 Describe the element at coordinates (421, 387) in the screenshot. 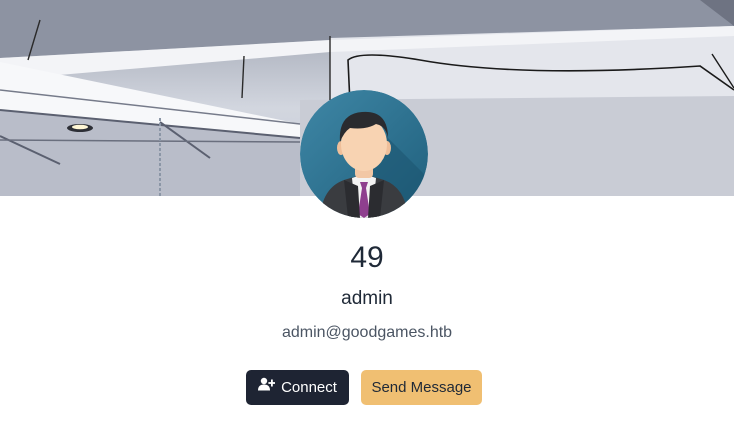

I see `send-message-button: Send Message` at that location.